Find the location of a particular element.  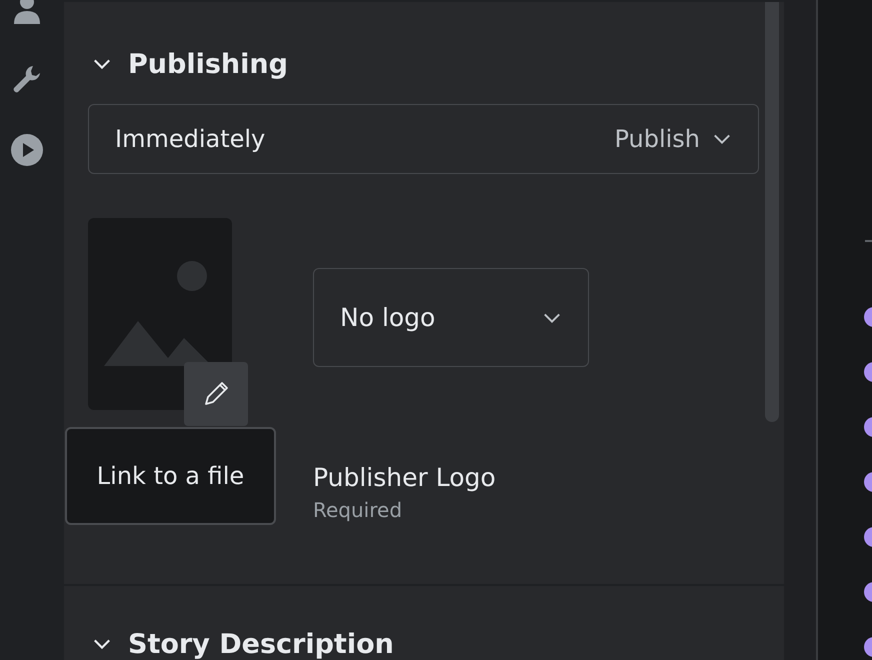

section-title: Story Description is located at coordinates (261, 644).